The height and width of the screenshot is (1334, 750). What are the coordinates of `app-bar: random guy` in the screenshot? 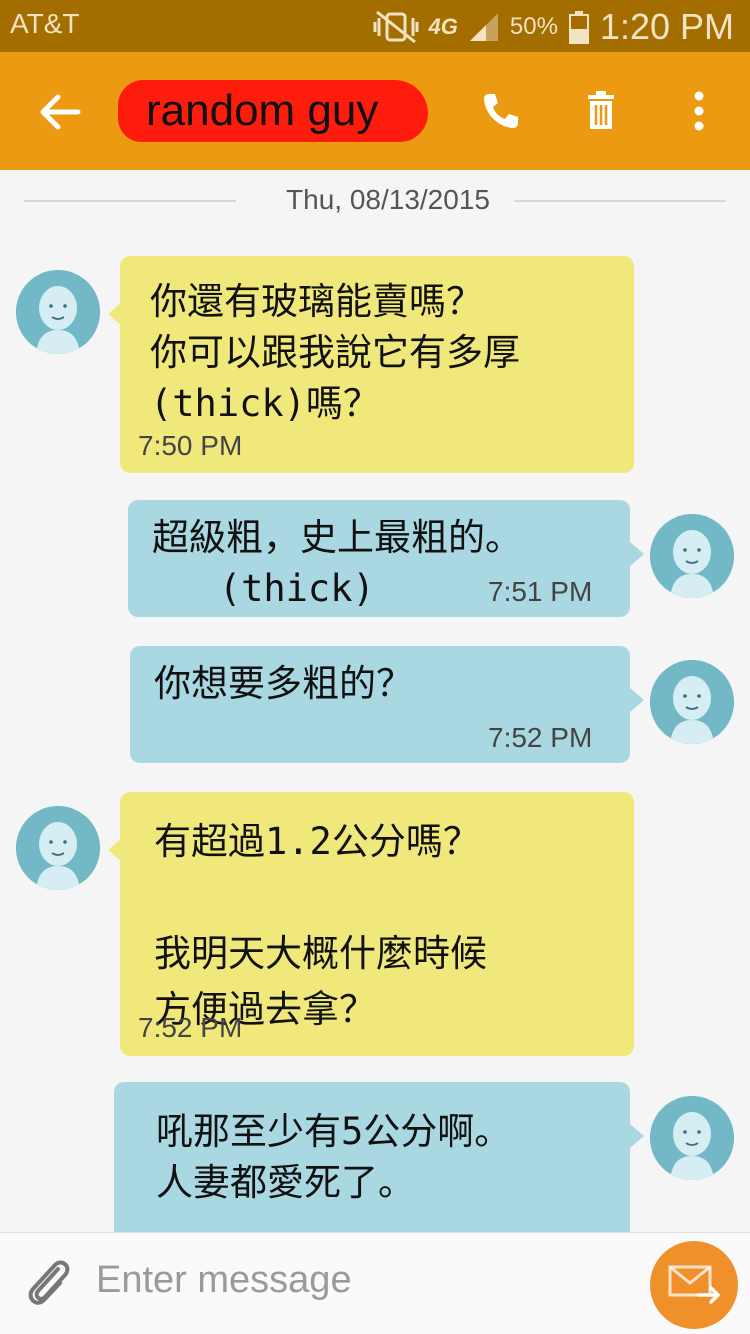 It's located at (375, 111).